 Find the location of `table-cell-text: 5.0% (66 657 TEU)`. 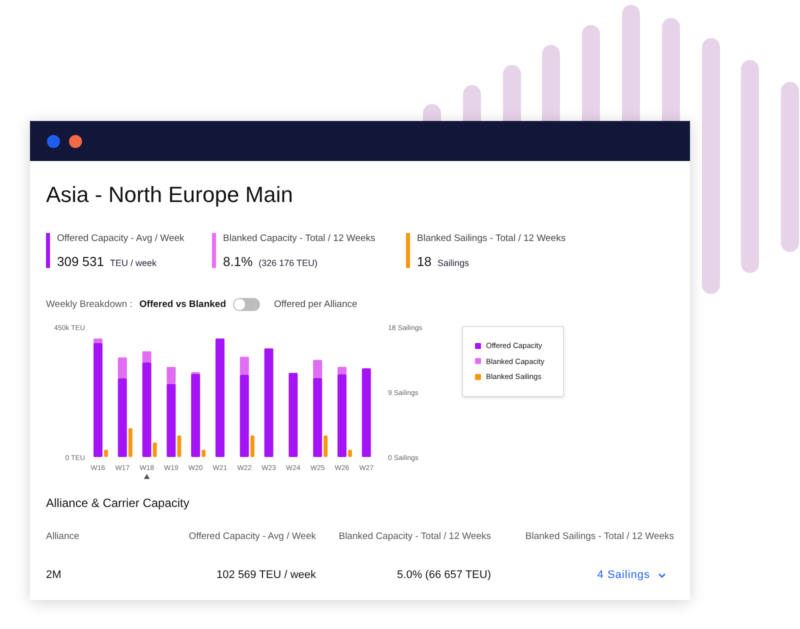

table-cell-text: 5.0% (66 657 TEU) is located at coordinates (443, 575).